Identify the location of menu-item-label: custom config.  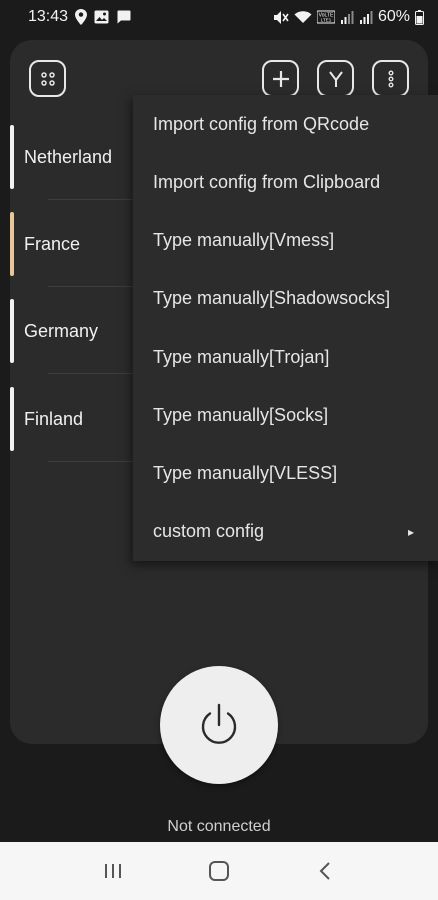
(209, 531).